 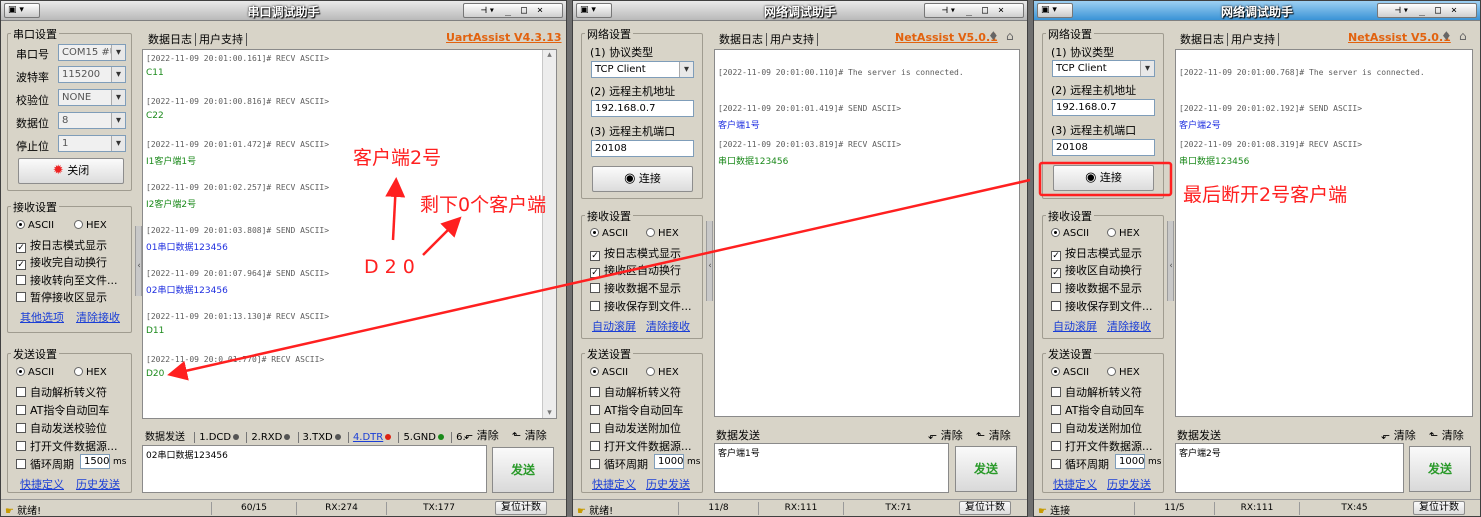 What do you see at coordinates (635, 428) in the screenshot?
I see `send-append-checkbox: 自动发送附加位` at bounding box center [635, 428].